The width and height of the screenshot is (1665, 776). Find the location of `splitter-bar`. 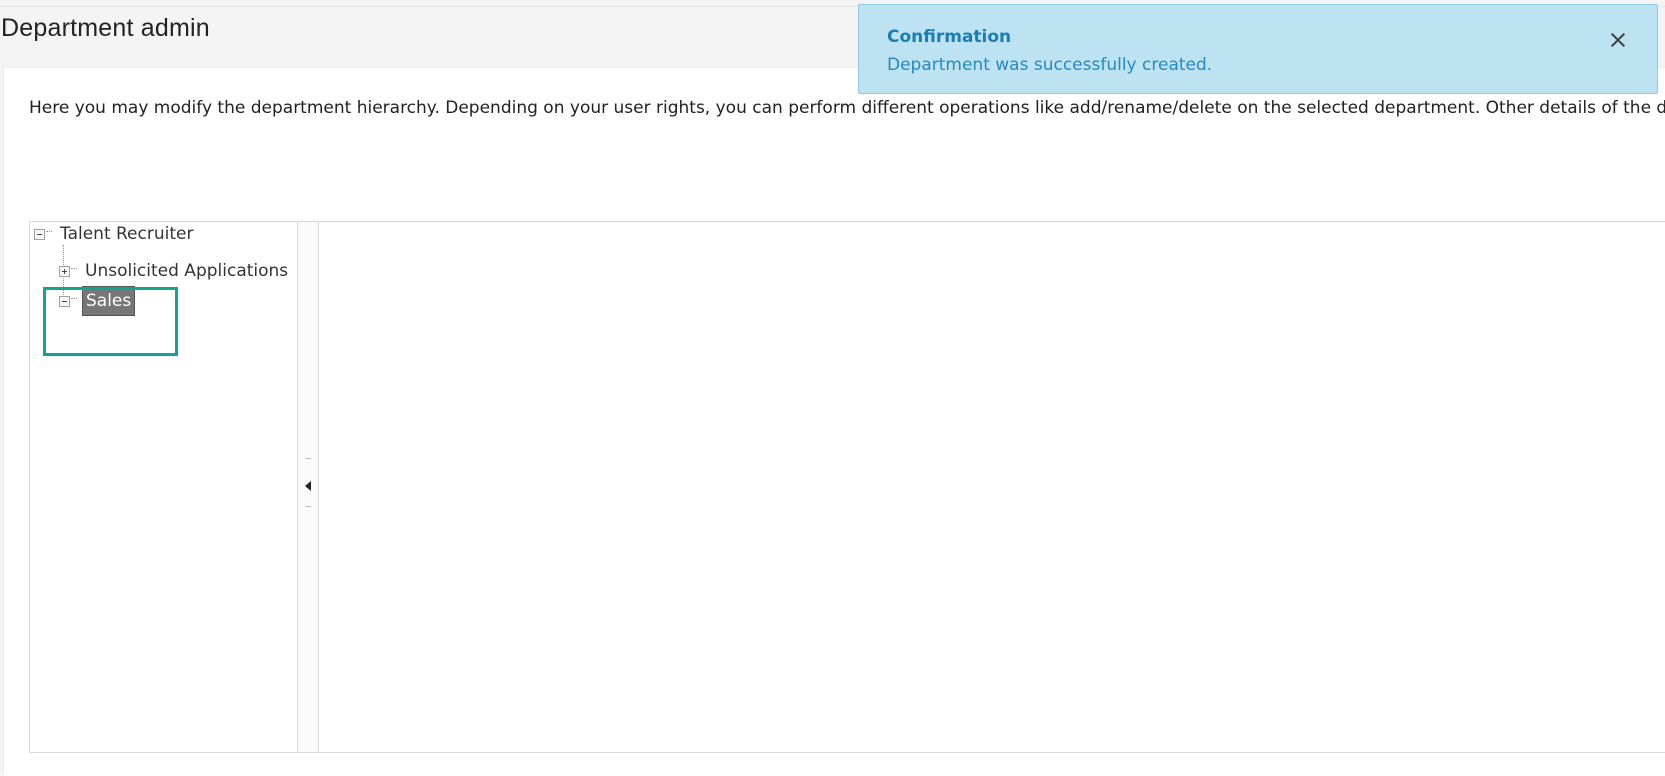

splitter-bar is located at coordinates (308, 487).